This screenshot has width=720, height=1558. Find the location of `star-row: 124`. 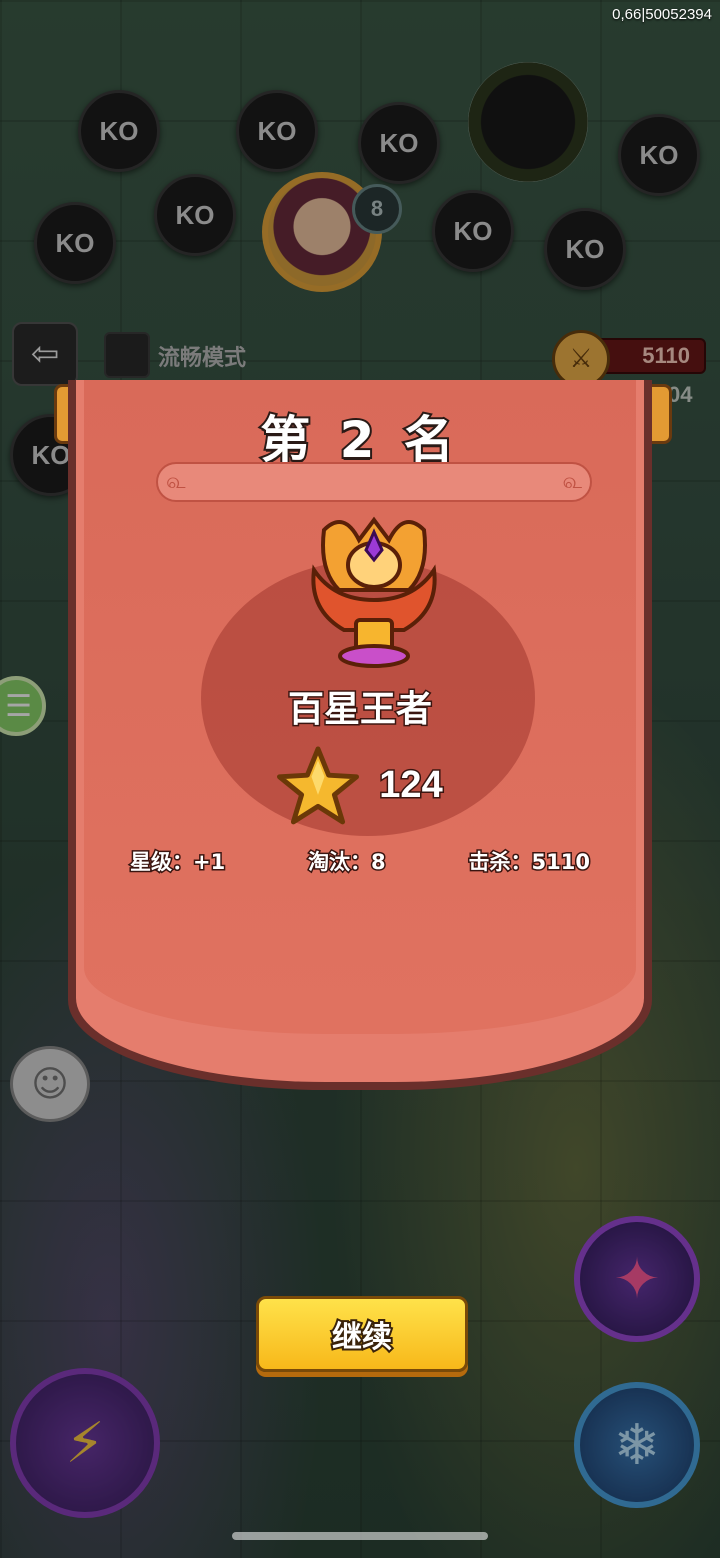

star-row: 124 is located at coordinates (360, 785).